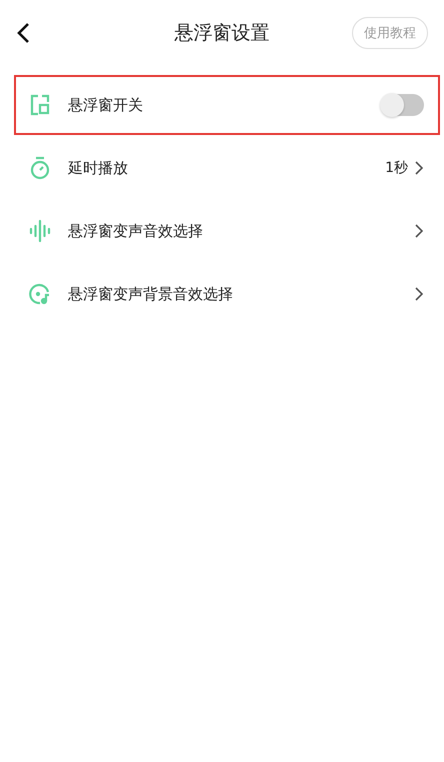 This screenshot has height=762, width=444. What do you see at coordinates (136, 231) in the screenshot?
I see `setting-label: 悬浮窗变声音效选择` at bounding box center [136, 231].